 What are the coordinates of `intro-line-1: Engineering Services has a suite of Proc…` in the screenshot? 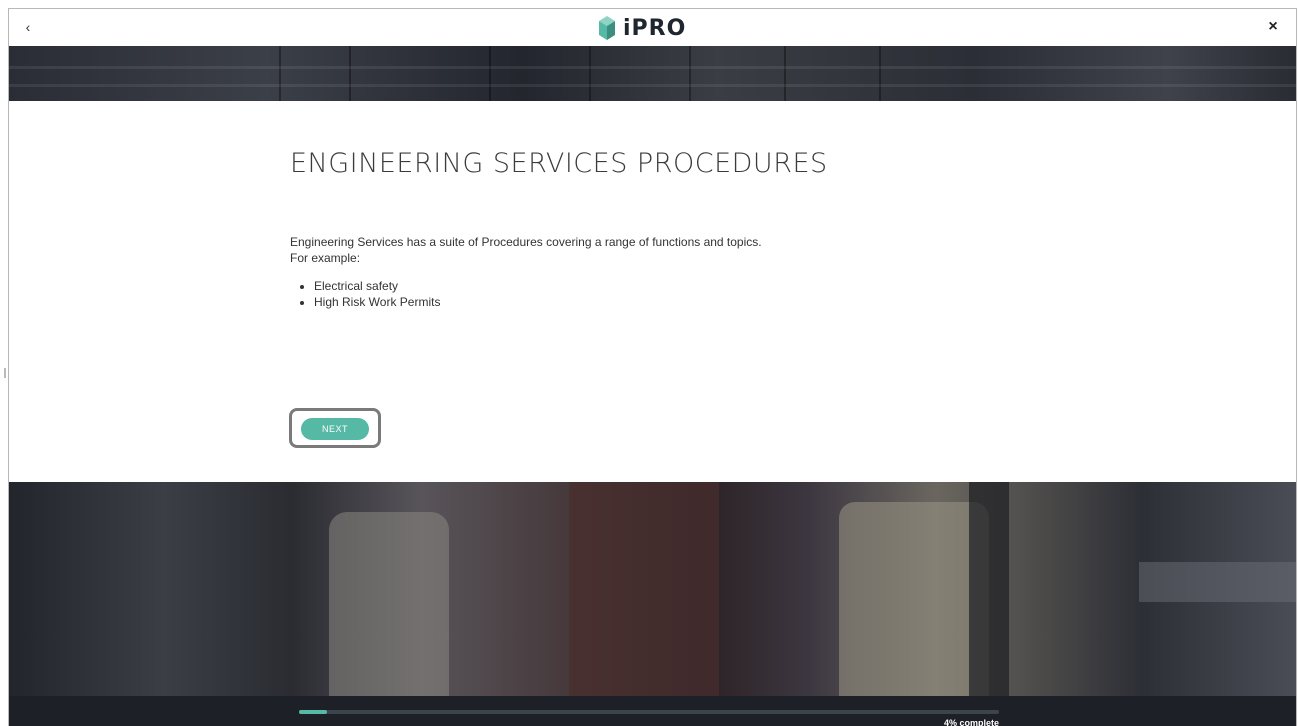 It's located at (526, 242).